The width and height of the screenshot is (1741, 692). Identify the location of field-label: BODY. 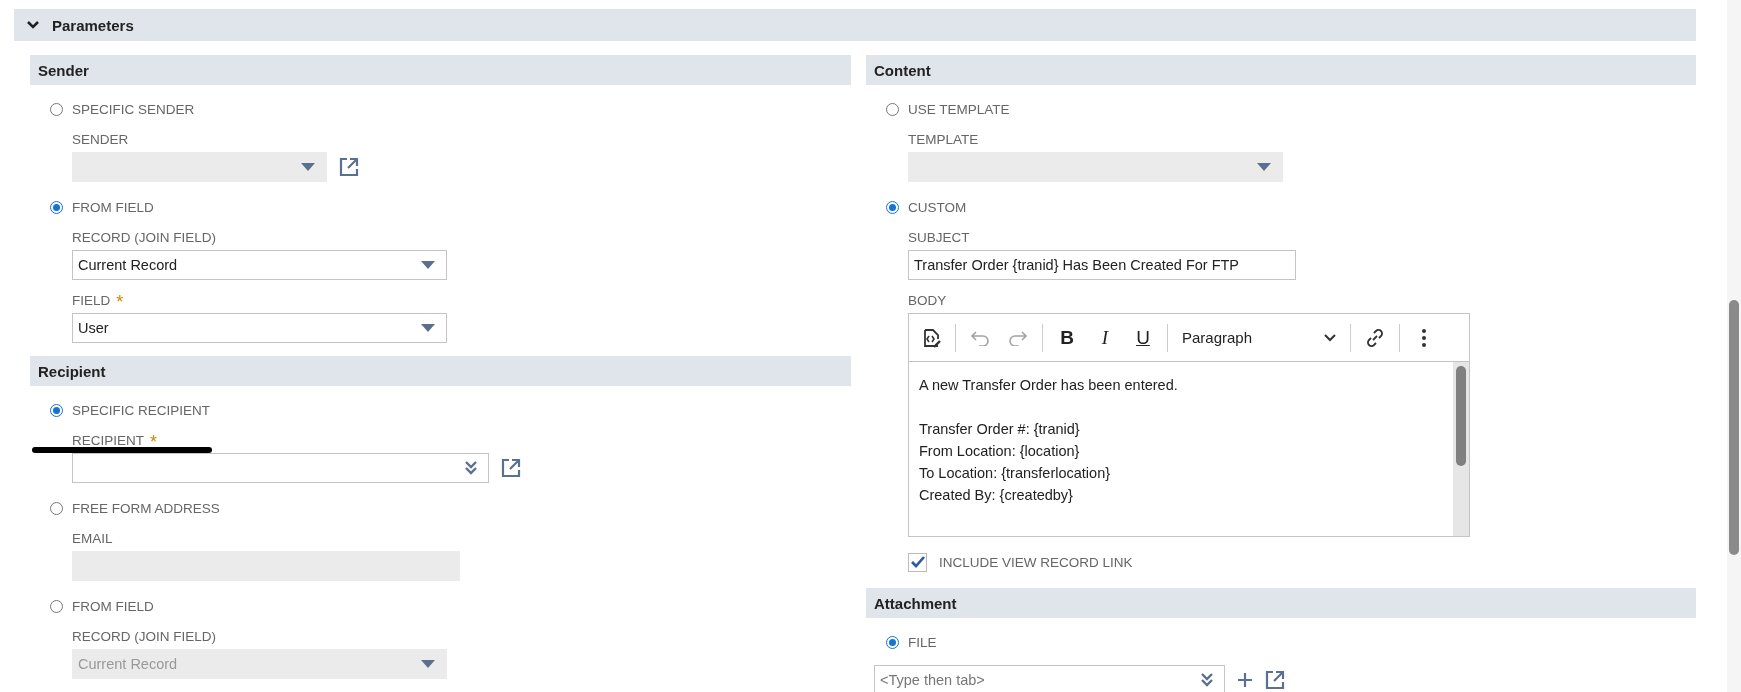
(927, 301).